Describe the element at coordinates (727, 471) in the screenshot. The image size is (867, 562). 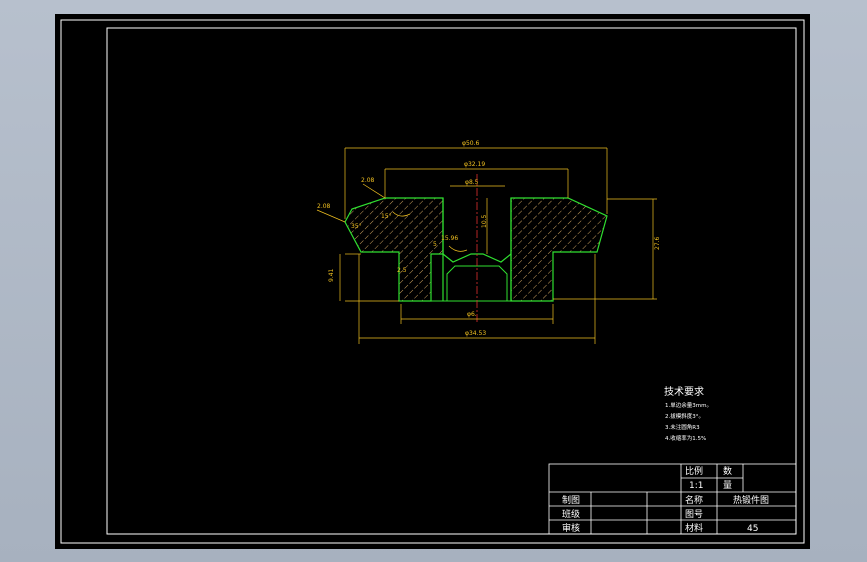
I see `count-label: 数` at that location.